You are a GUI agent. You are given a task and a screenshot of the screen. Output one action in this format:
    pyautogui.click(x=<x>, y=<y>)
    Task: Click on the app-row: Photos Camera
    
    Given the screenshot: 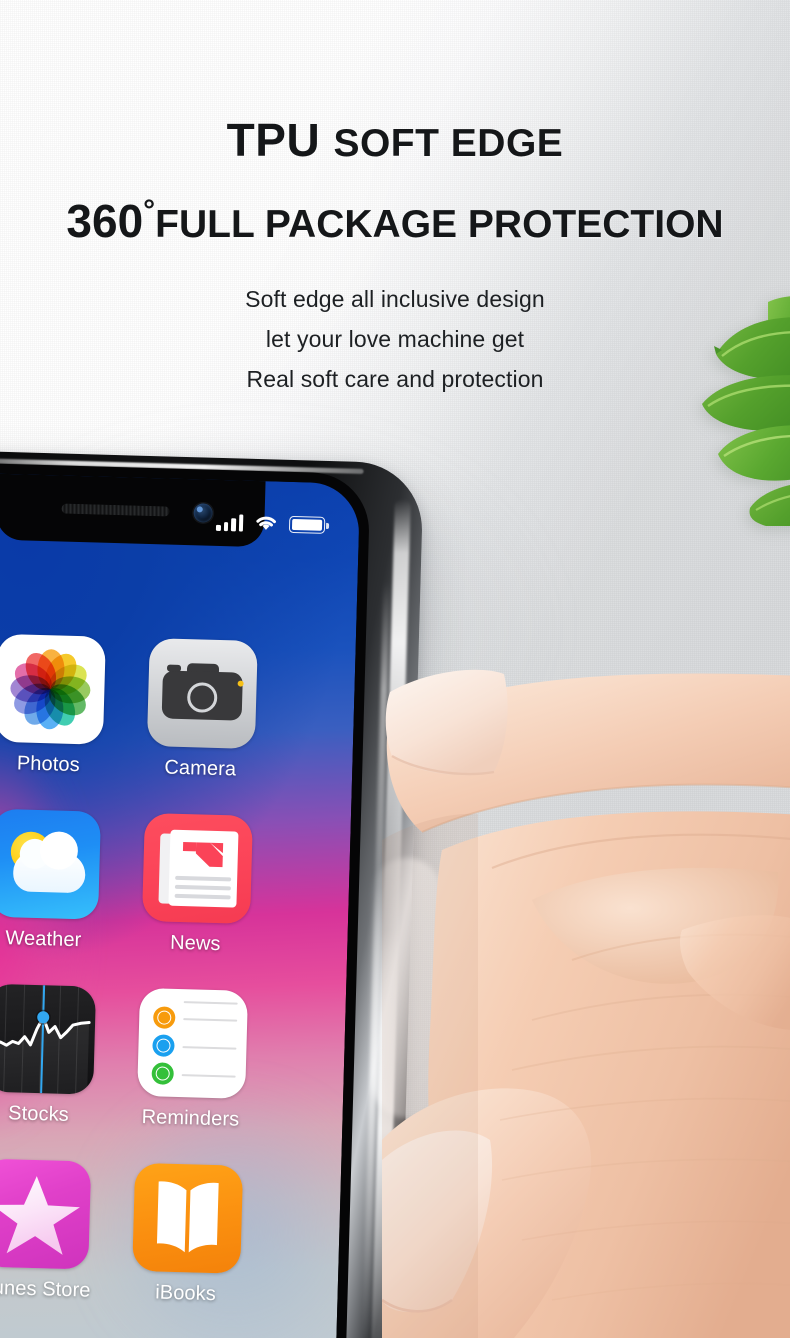 What is the action you would take?
    pyautogui.click(x=178, y=725)
    